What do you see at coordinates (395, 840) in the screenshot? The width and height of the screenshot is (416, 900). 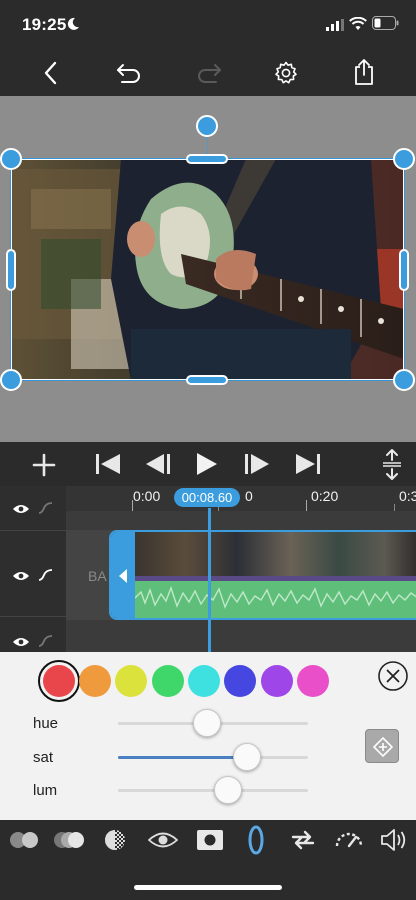 I see `volume-icon` at bounding box center [395, 840].